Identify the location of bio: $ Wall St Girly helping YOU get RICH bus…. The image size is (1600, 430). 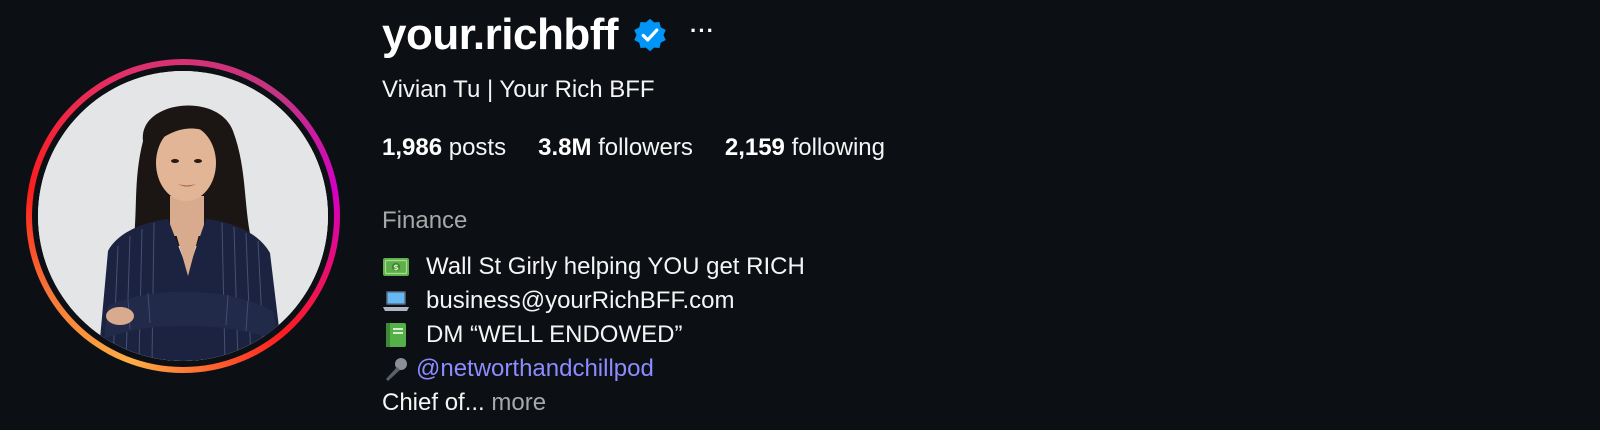
(593, 335).